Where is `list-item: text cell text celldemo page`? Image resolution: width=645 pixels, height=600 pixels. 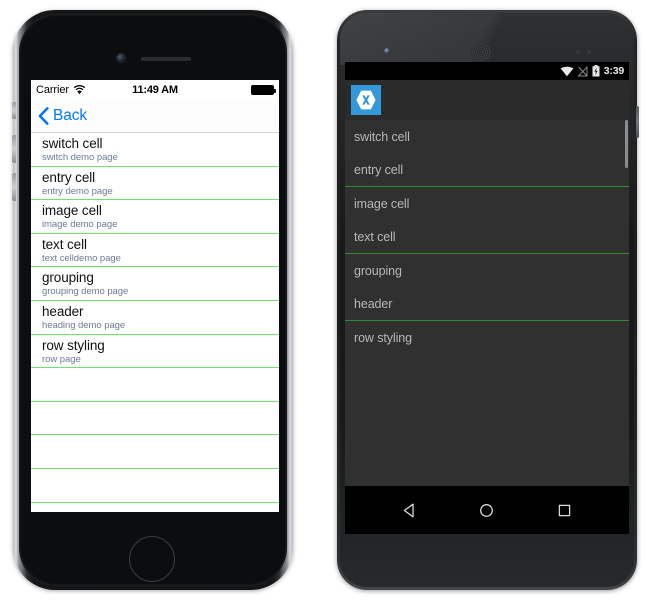 list-item: text cell text celldemo page is located at coordinates (155, 250).